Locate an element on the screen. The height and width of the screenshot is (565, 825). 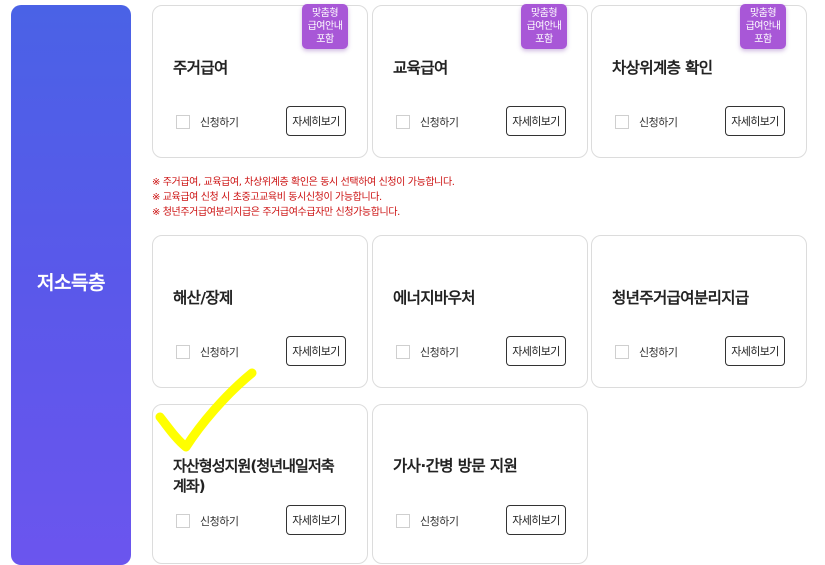
card-youth-housing-separate-payment: 청년주거급여분리지급 신청하기 자세히보기 is located at coordinates (699, 311).